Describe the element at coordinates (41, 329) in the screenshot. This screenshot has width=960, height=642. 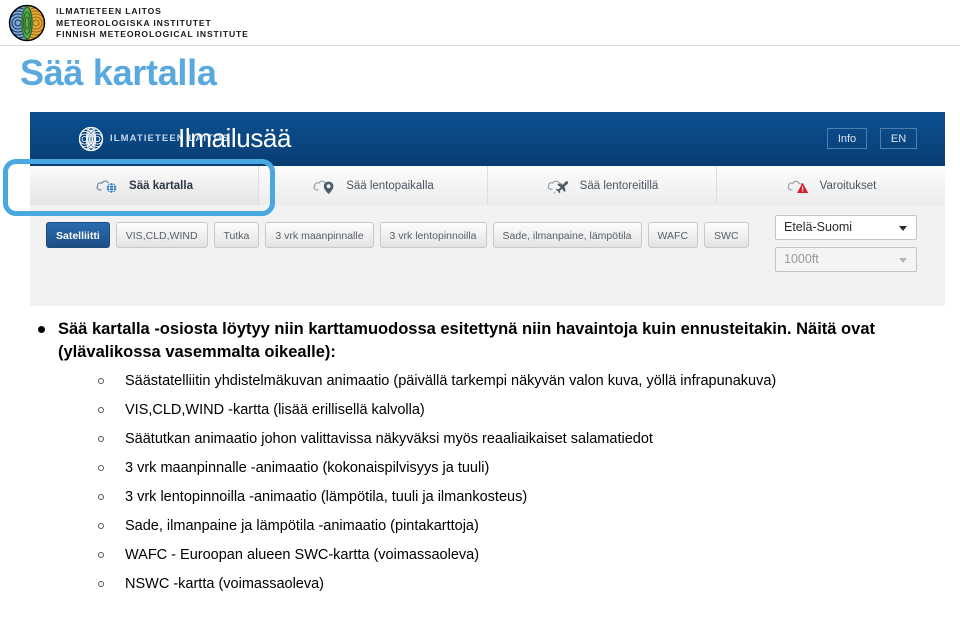
I see `bullet-disc-icon` at that location.